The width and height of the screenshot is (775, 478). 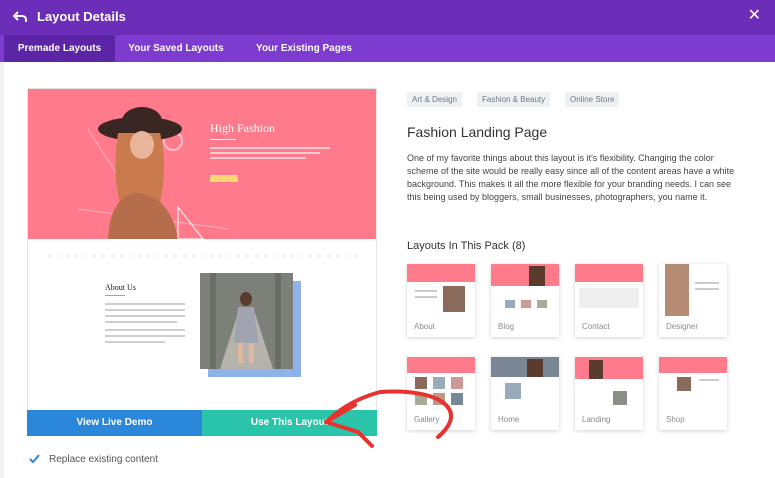 I want to click on layout-thumb-shop: Shop, so click(x=693, y=393).